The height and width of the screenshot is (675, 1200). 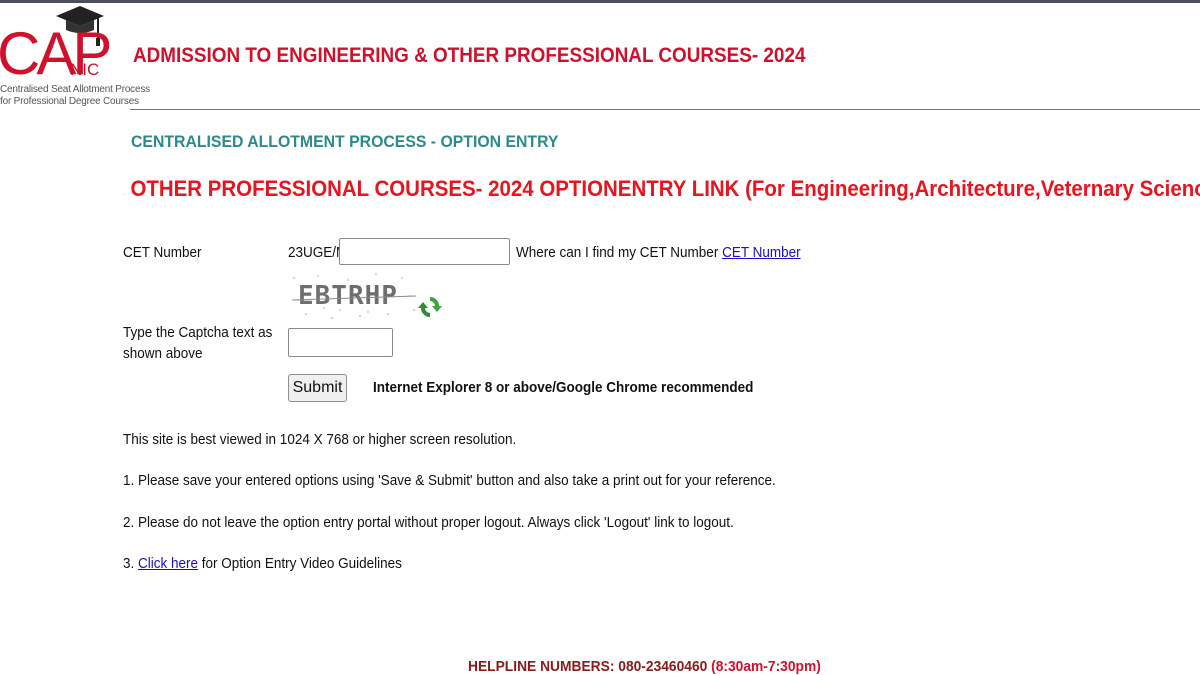 I want to click on helpline-label: HELPLINE NUMBERS:, so click(x=541, y=666).